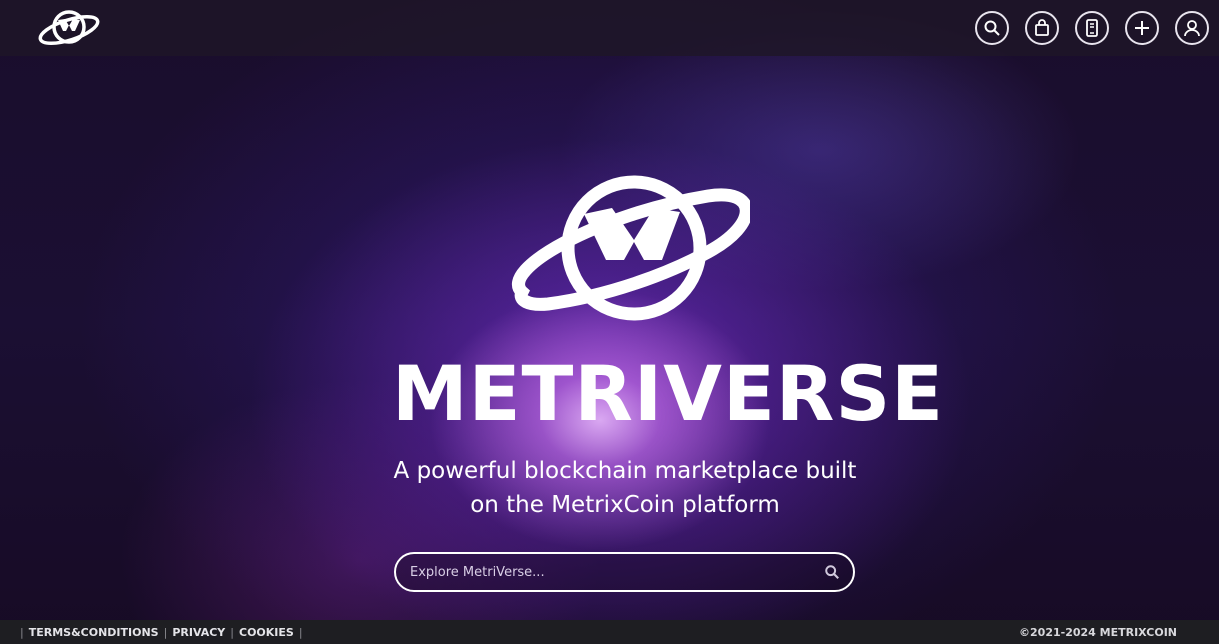 Image resolution: width=1219 pixels, height=644 pixels. Describe the element at coordinates (266, 632) in the screenshot. I see `cookies-link: COOKIES` at that location.